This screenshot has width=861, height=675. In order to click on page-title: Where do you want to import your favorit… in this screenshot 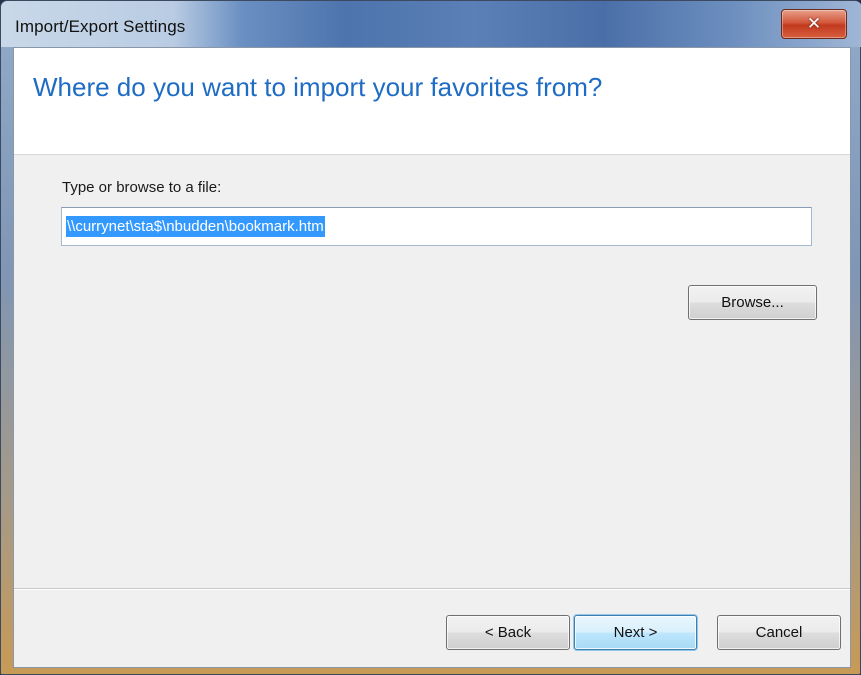, I will do `click(318, 87)`.